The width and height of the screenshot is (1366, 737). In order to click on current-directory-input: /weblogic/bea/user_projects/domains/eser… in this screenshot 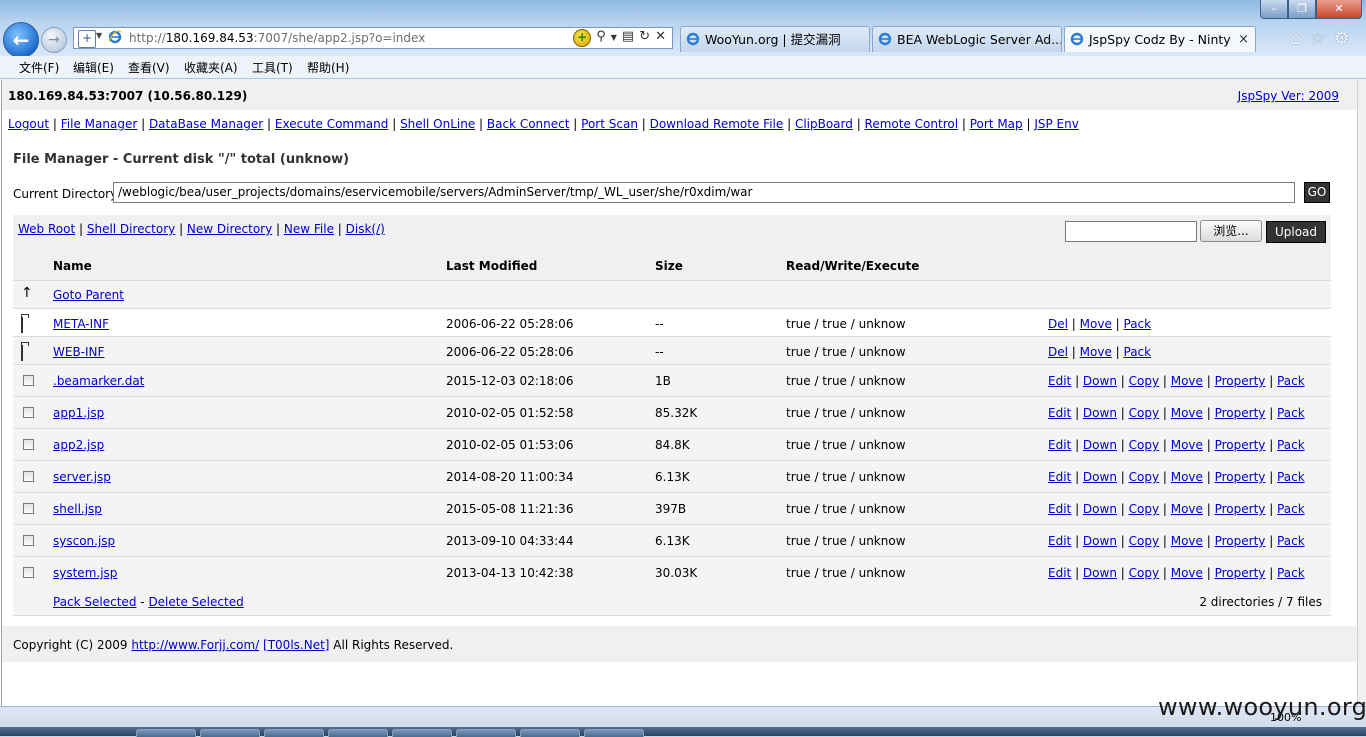, I will do `click(704, 192)`.